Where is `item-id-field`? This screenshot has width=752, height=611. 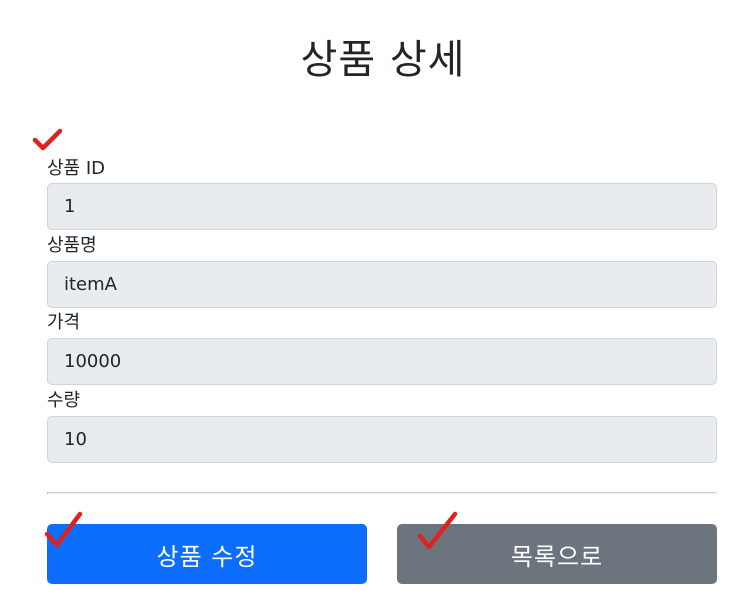 item-id-field is located at coordinates (382, 206).